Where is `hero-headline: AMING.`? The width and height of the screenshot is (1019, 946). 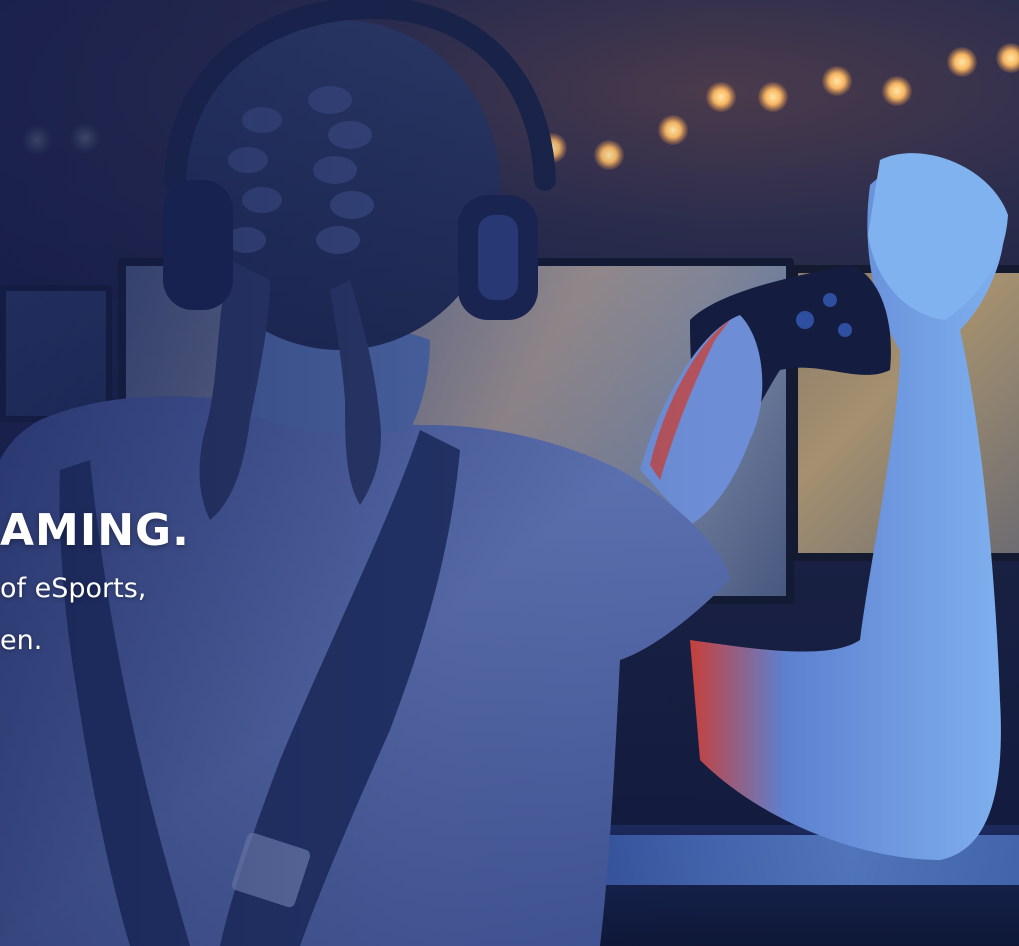
hero-headline: AMING. is located at coordinates (95, 530).